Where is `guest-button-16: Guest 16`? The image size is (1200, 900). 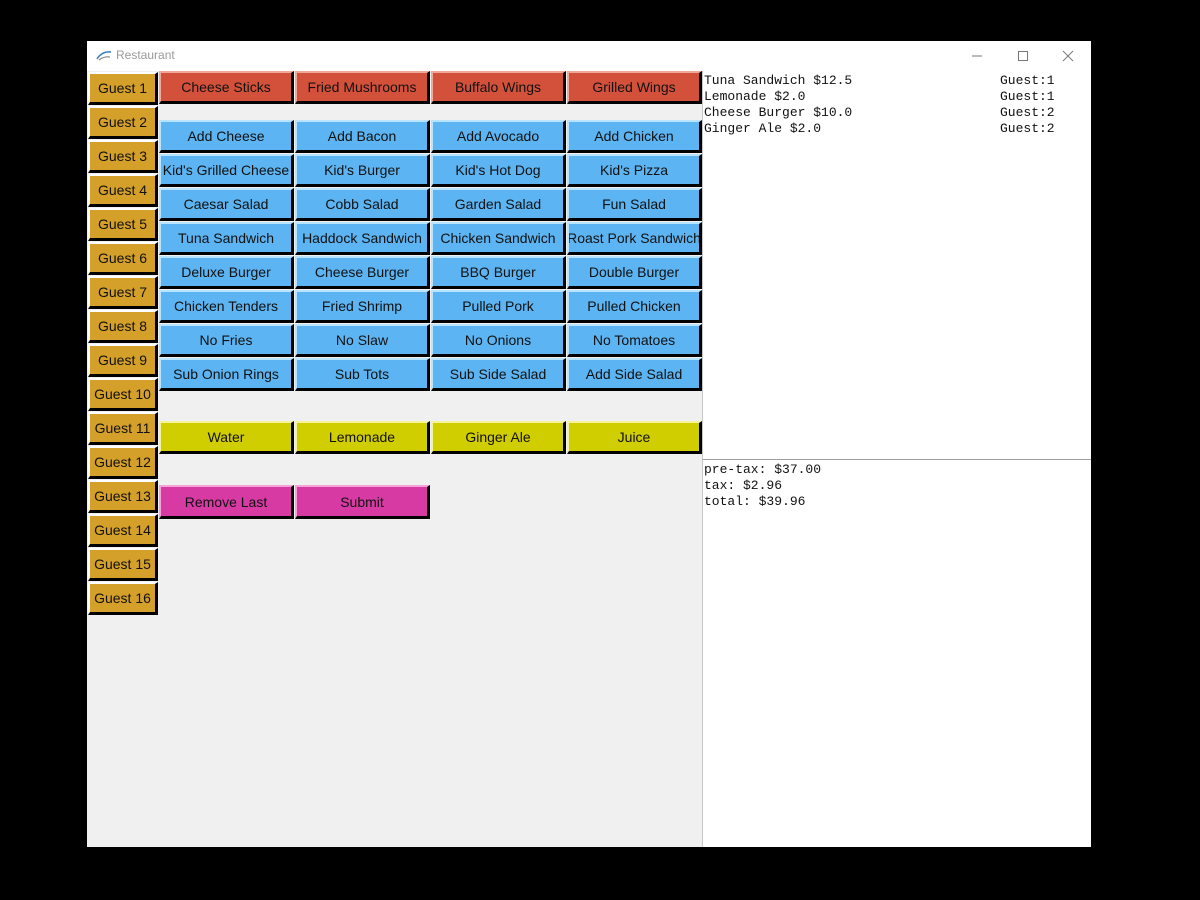
guest-button-16: Guest 16 is located at coordinates (123, 598).